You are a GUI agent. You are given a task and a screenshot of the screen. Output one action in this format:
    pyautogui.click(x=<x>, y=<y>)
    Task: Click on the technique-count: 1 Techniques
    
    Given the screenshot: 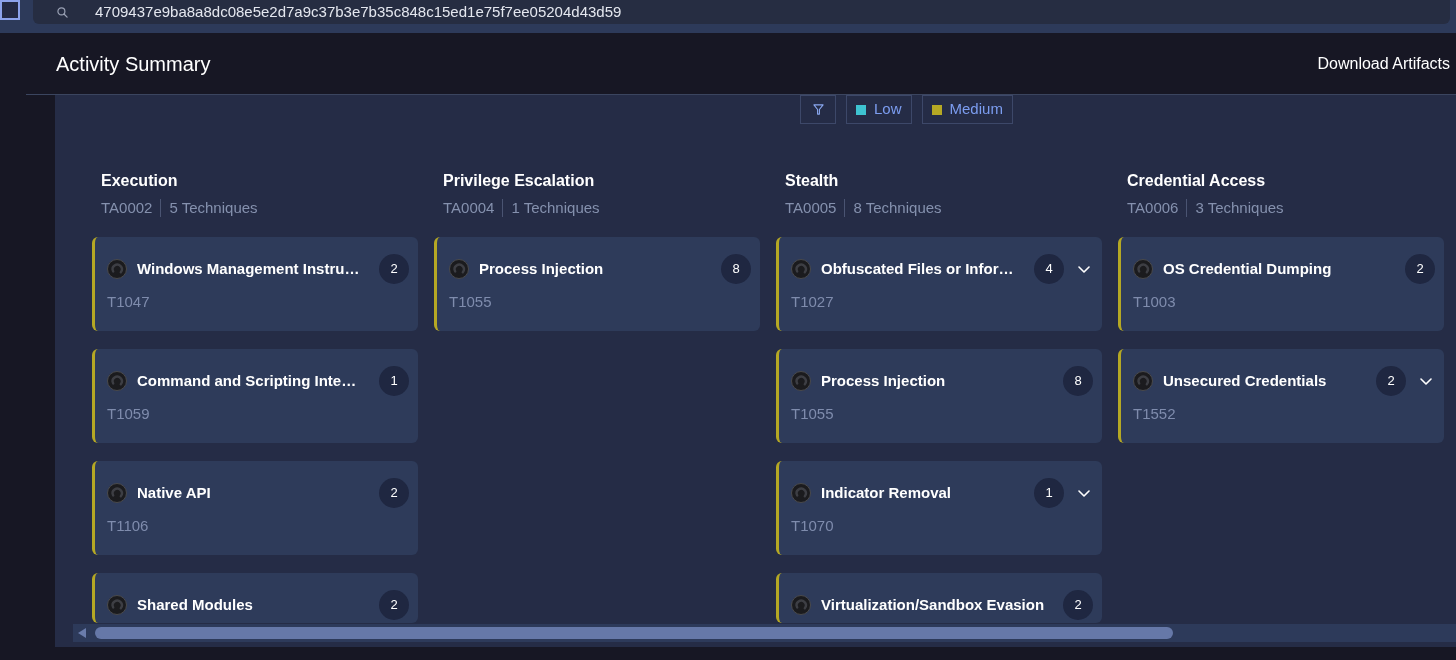 What is the action you would take?
    pyautogui.click(x=555, y=208)
    